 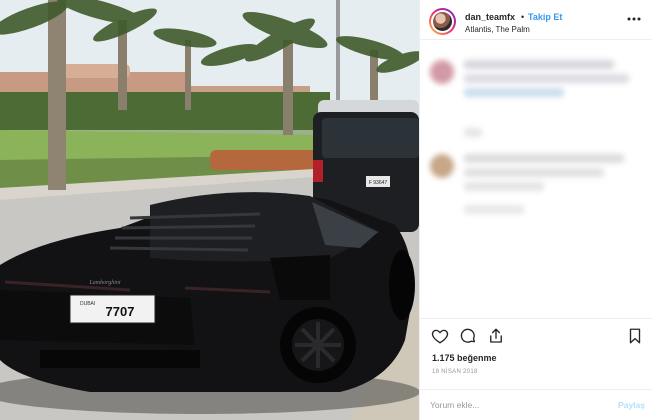 I want to click on more-horizontal-icon, so click(x=634, y=17).